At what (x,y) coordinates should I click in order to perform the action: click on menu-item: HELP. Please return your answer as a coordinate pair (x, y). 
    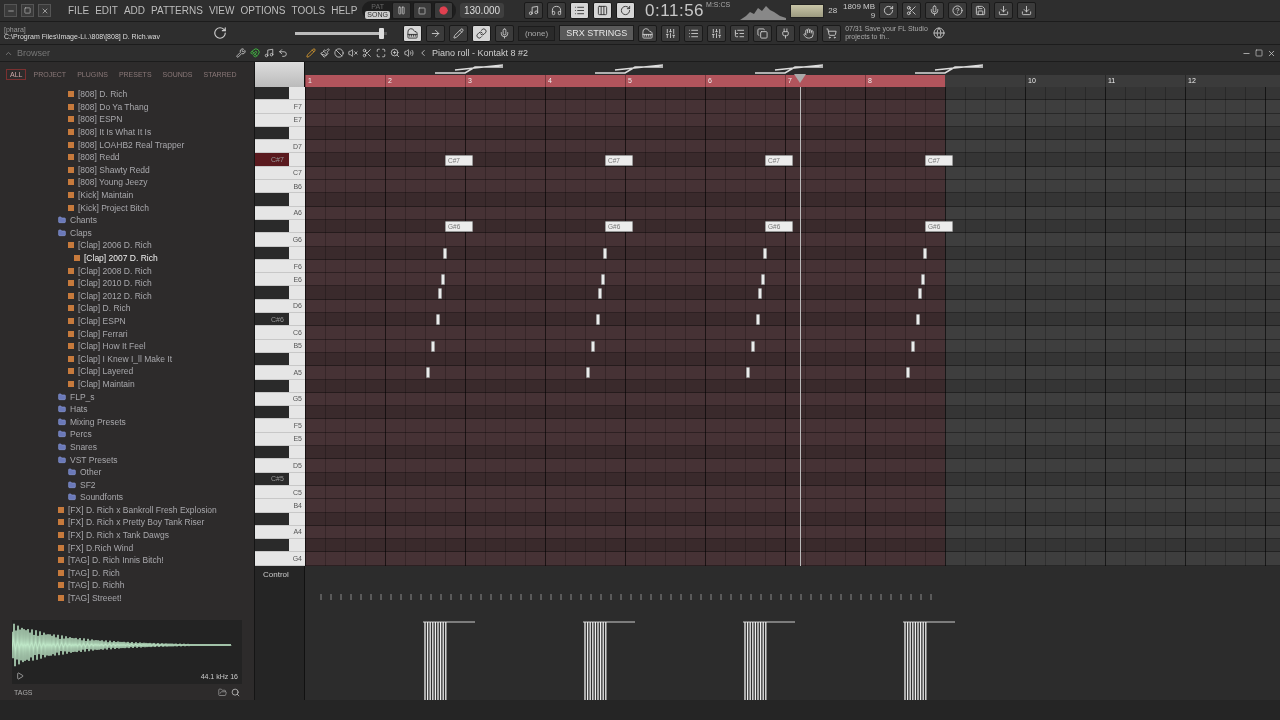
    Looking at the image, I should click on (344, 10).